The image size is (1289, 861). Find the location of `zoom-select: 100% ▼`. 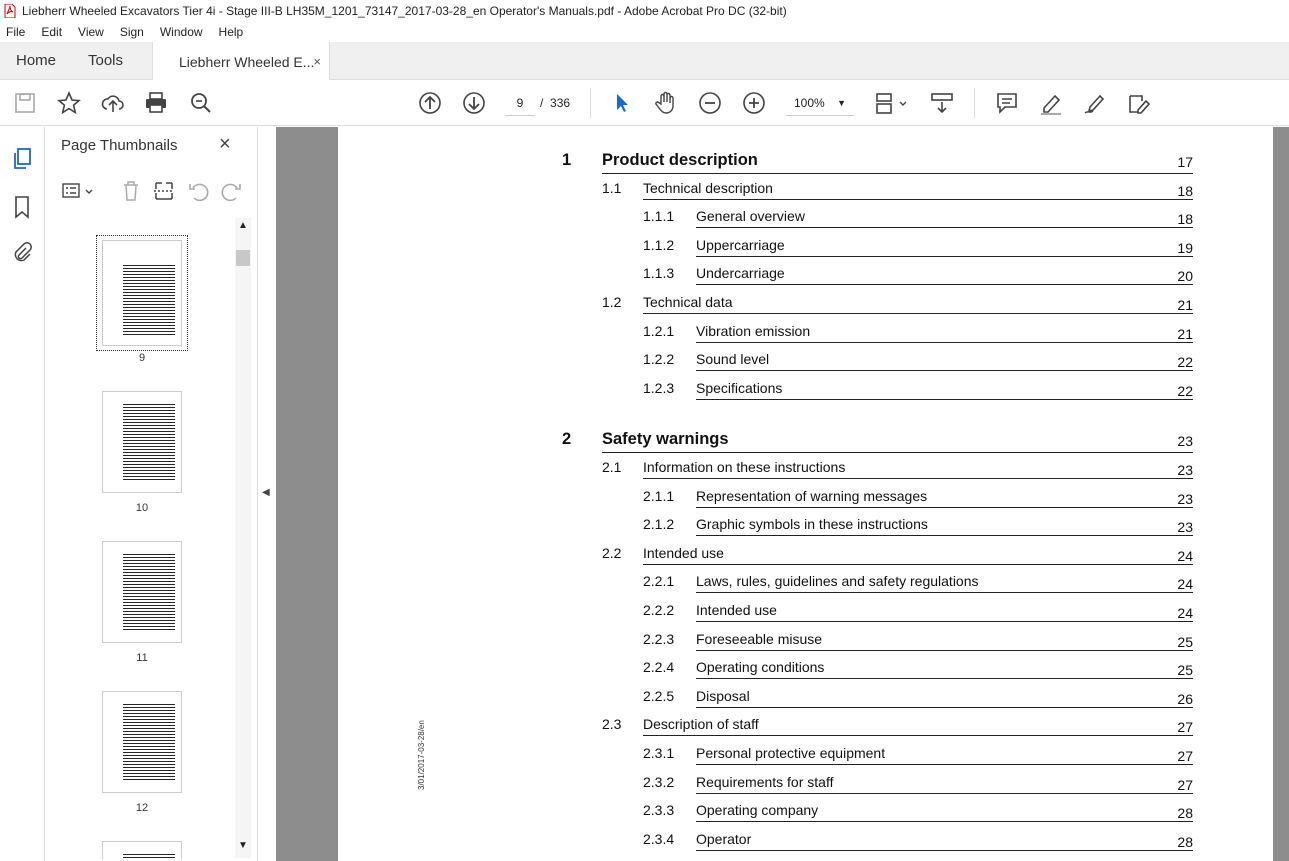

zoom-select: 100% ▼ is located at coordinates (820, 103).